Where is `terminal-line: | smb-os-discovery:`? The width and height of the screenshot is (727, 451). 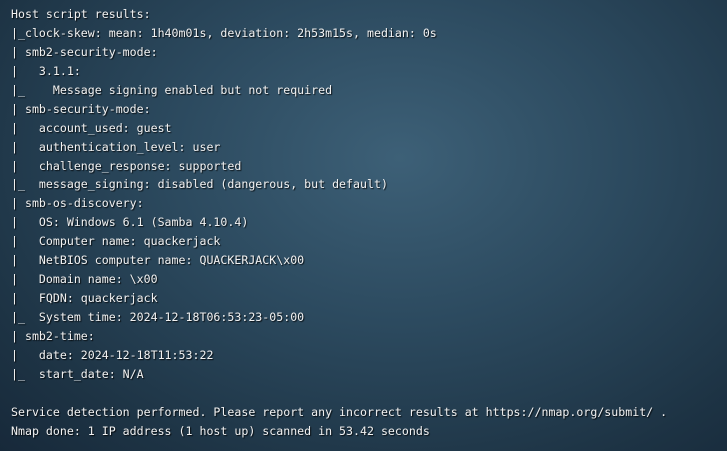
terminal-line: | smb-os-discovery: is located at coordinates (77, 203).